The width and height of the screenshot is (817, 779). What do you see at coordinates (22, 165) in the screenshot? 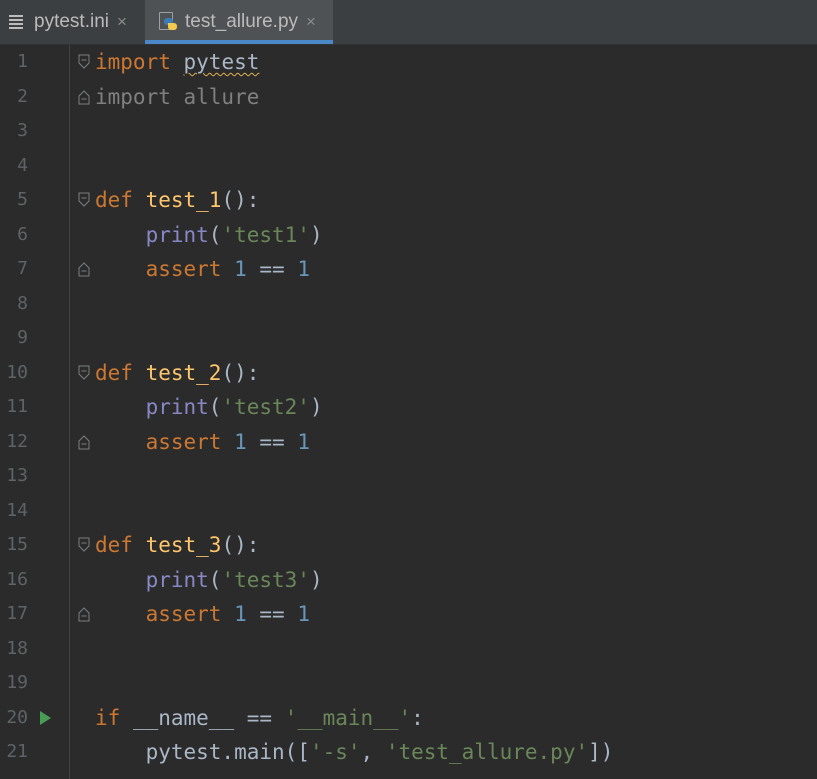
I see `line-number: 4` at bounding box center [22, 165].